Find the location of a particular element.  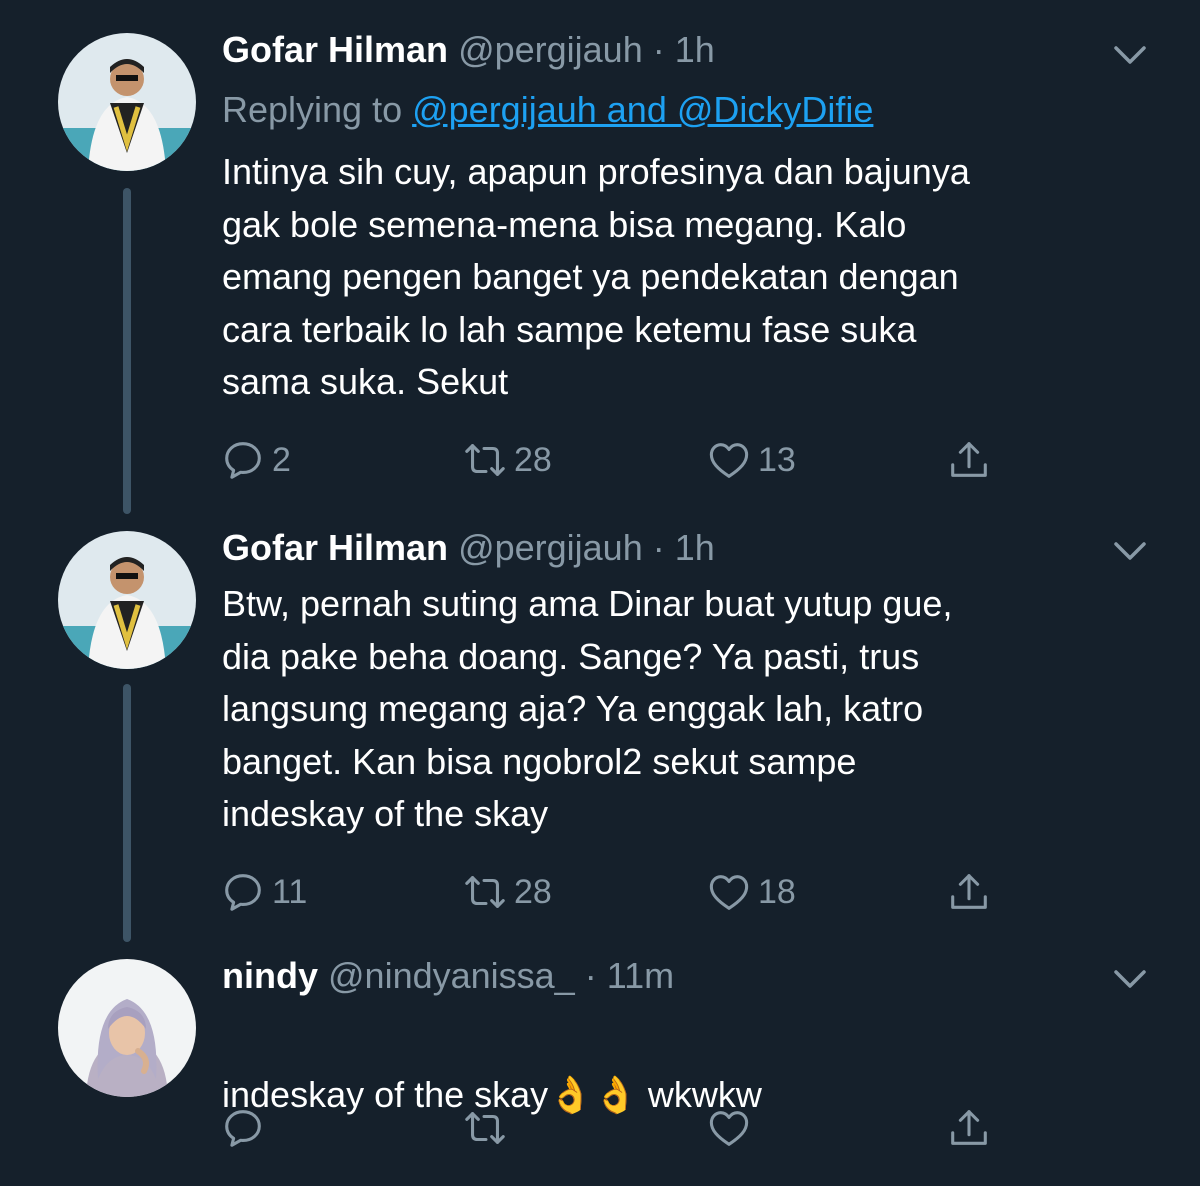

replying-to: Replying to @pergijauh and @DickyDifie is located at coordinates (547, 110).